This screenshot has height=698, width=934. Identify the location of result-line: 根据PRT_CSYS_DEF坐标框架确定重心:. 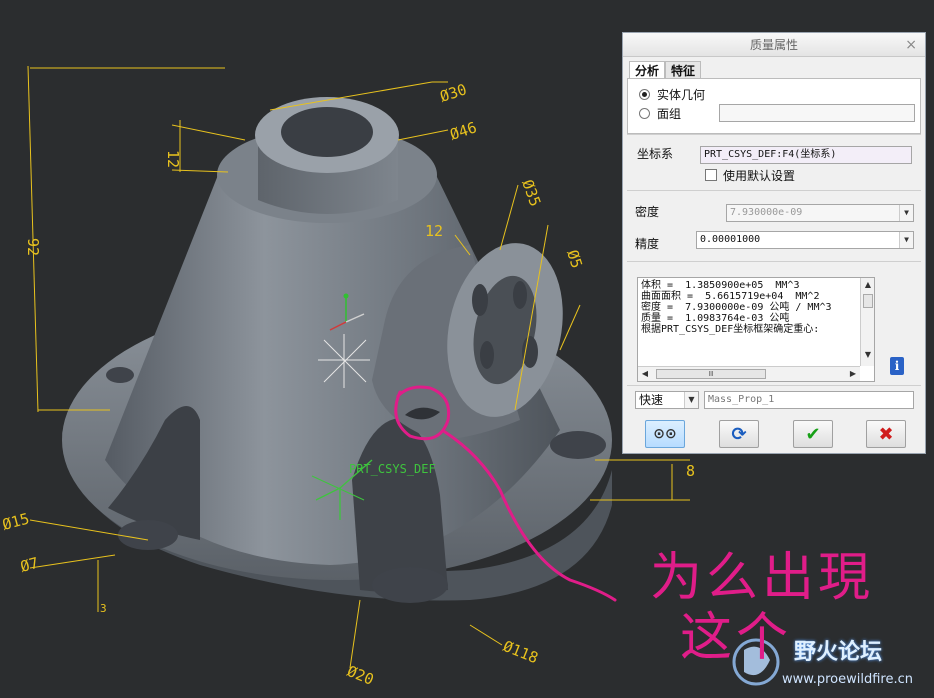
(730, 329).